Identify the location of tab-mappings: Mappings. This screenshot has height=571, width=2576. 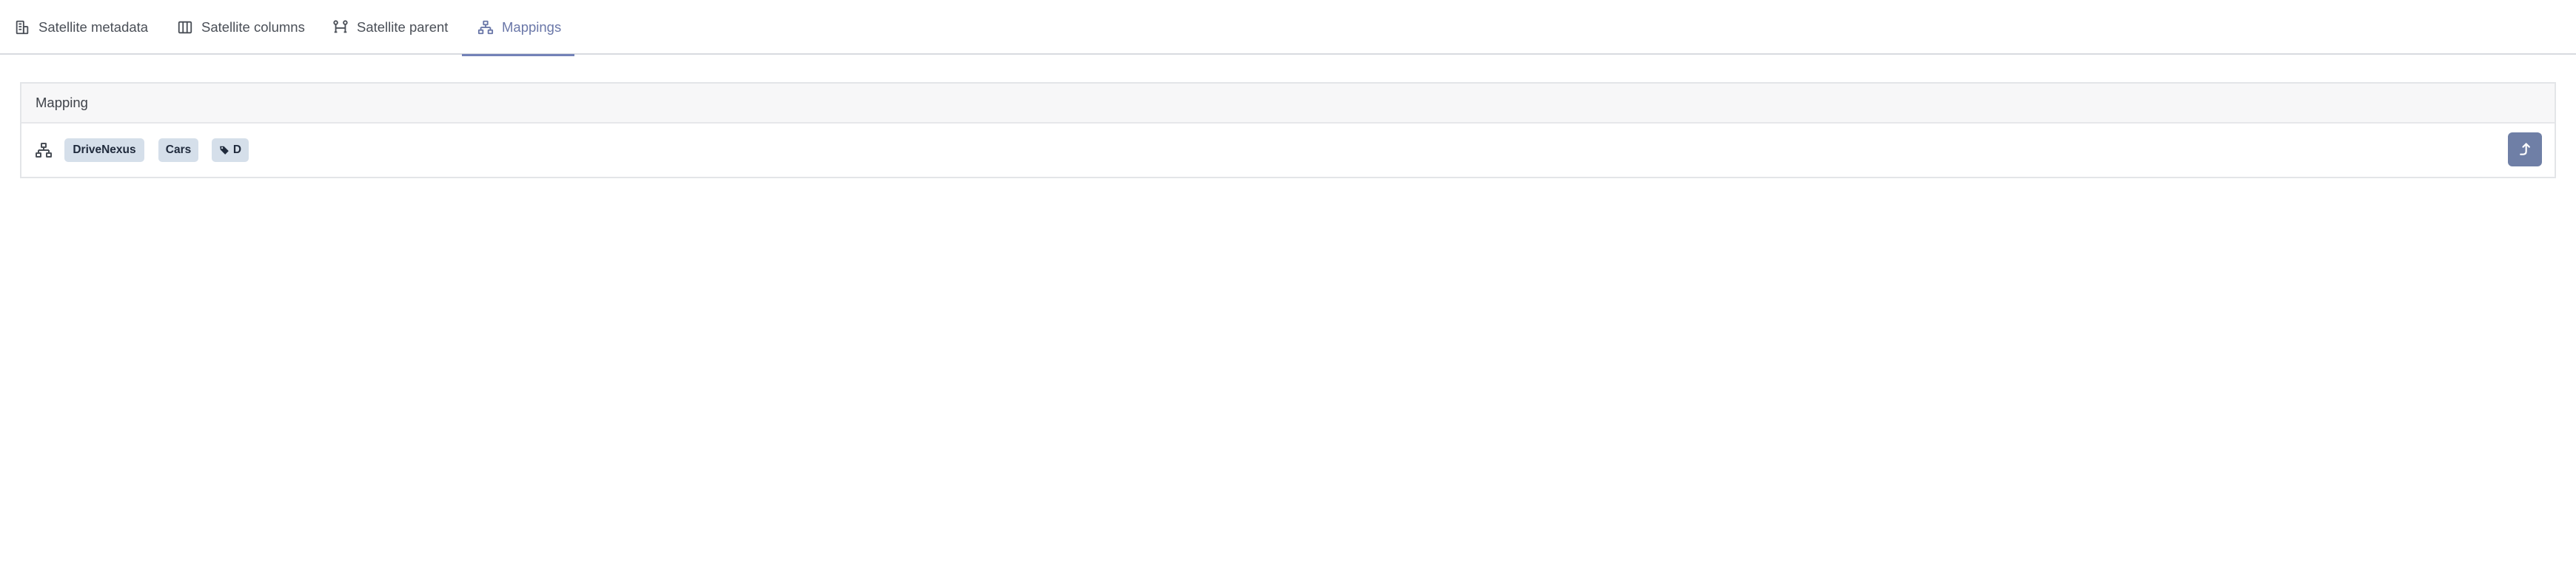
(518, 28).